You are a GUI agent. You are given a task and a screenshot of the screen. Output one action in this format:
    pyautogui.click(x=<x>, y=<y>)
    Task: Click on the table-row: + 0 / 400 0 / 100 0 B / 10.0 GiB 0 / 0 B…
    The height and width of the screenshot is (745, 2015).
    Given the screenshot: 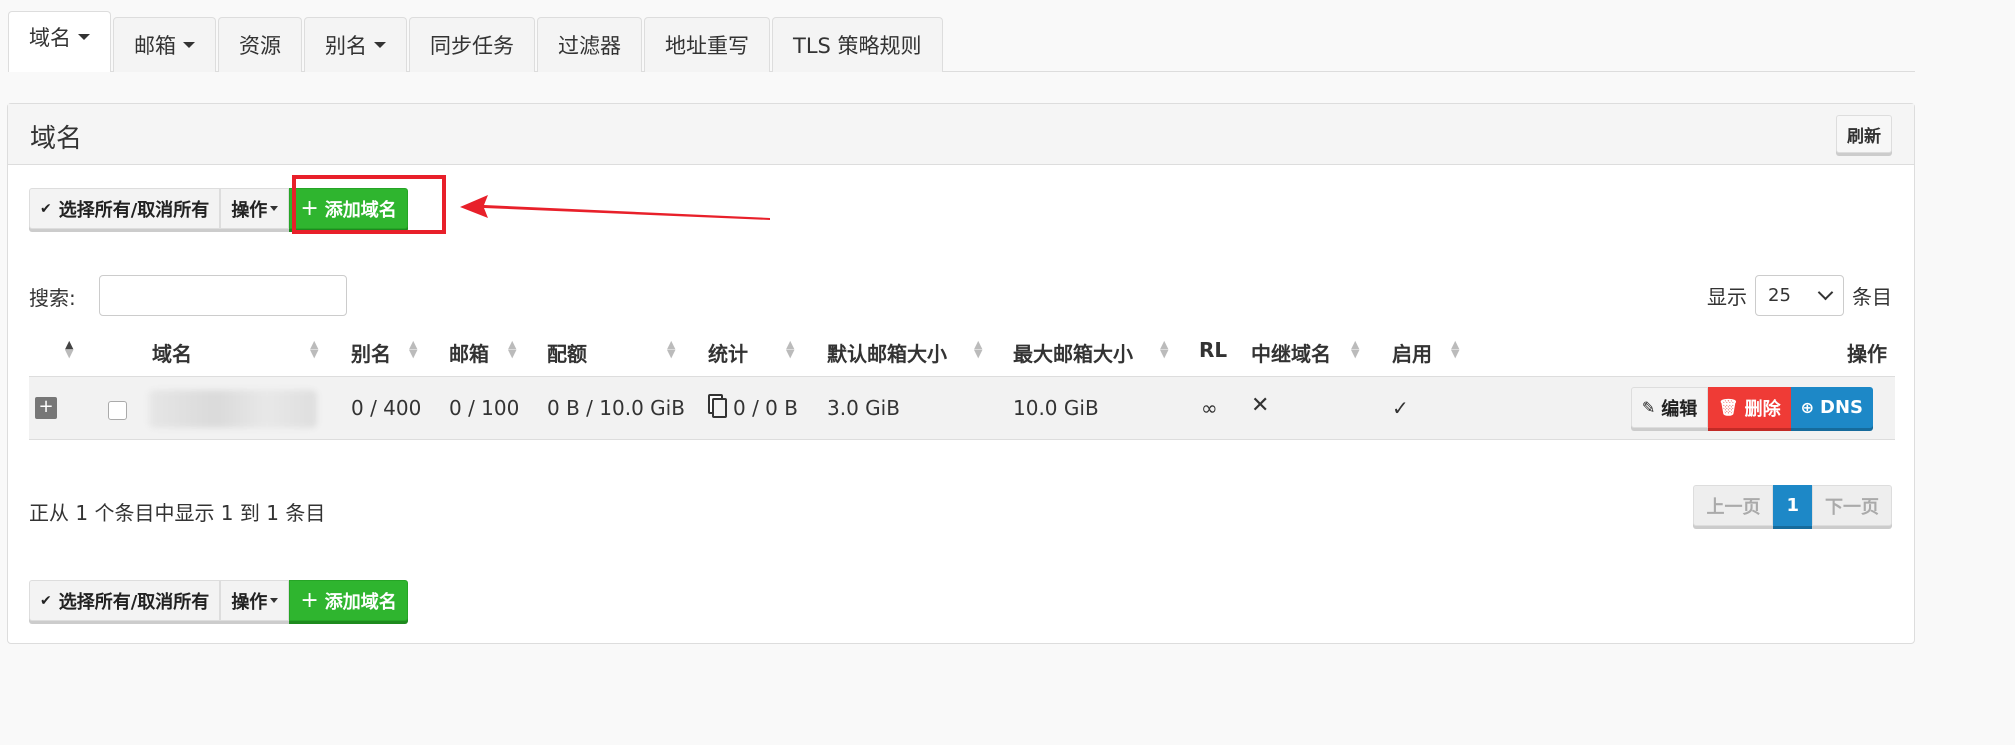 What is the action you would take?
    pyautogui.click(x=962, y=408)
    